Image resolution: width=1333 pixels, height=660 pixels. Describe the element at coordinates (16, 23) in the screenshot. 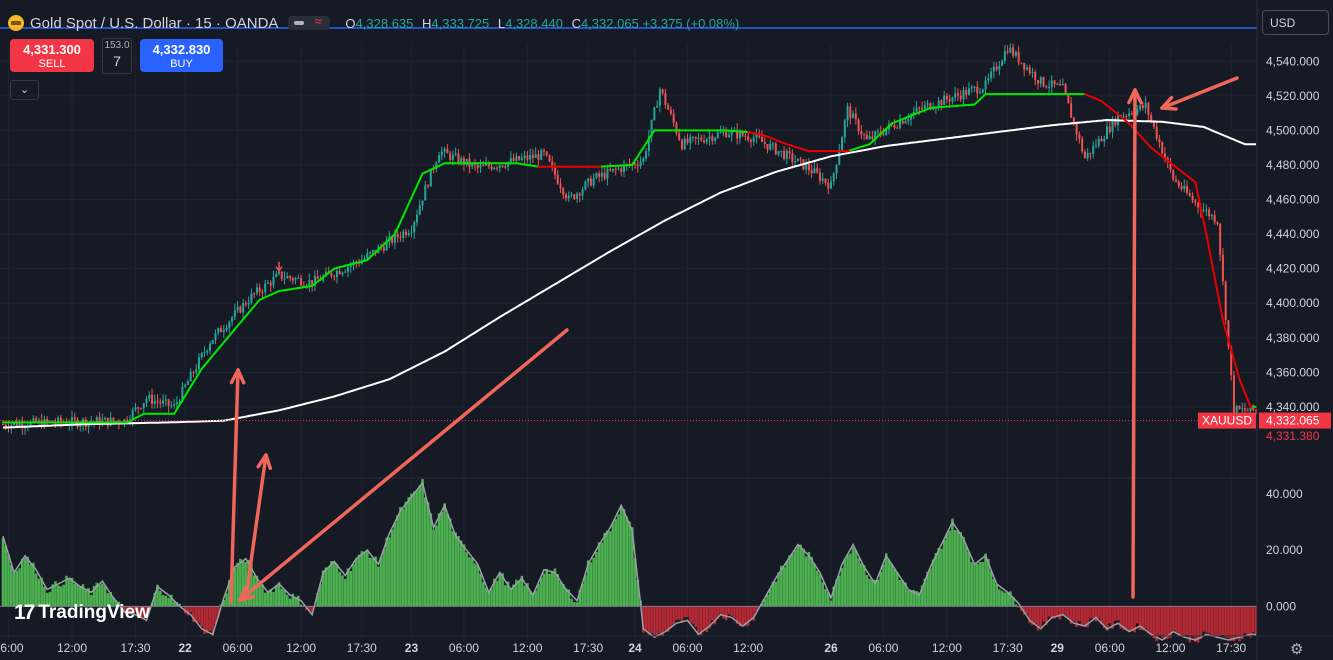

I see `symbol-logo-icon` at that location.